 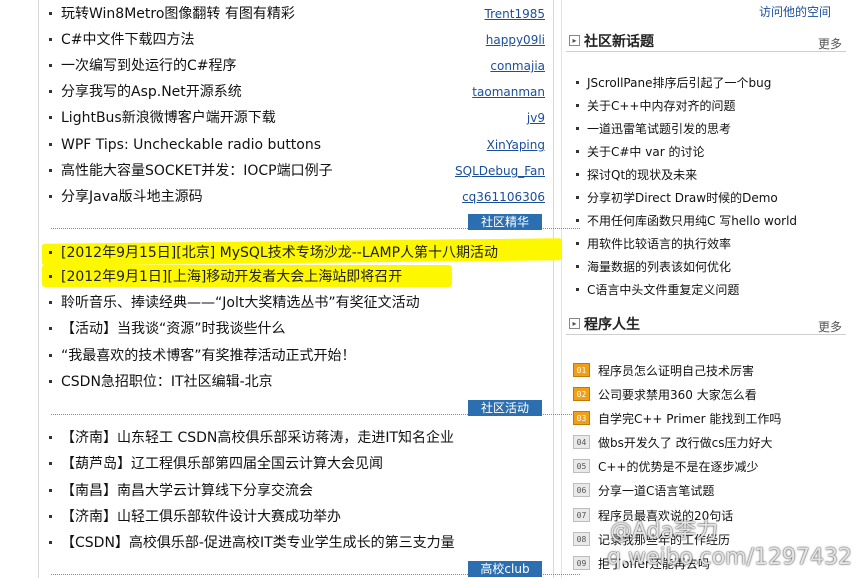 I want to click on item-title: 一次编写到处运行的C#程序, so click(x=149, y=66).